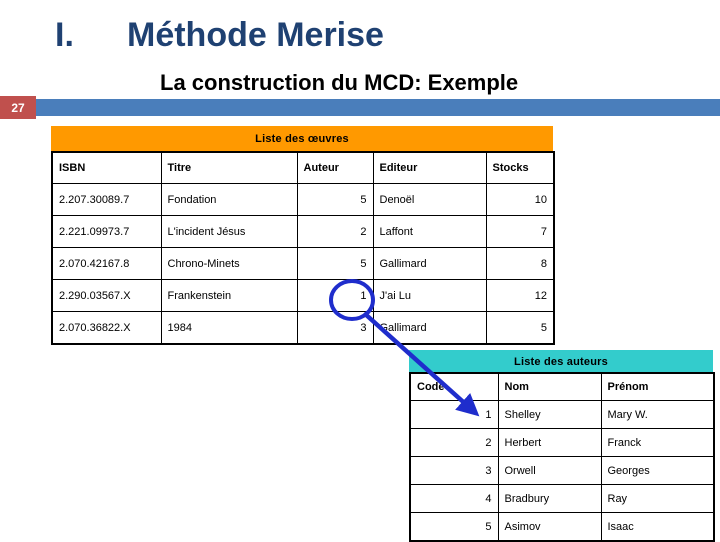 The height and width of the screenshot is (542, 720). I want to click on slide-number-badge: 27, so click(18, 107).